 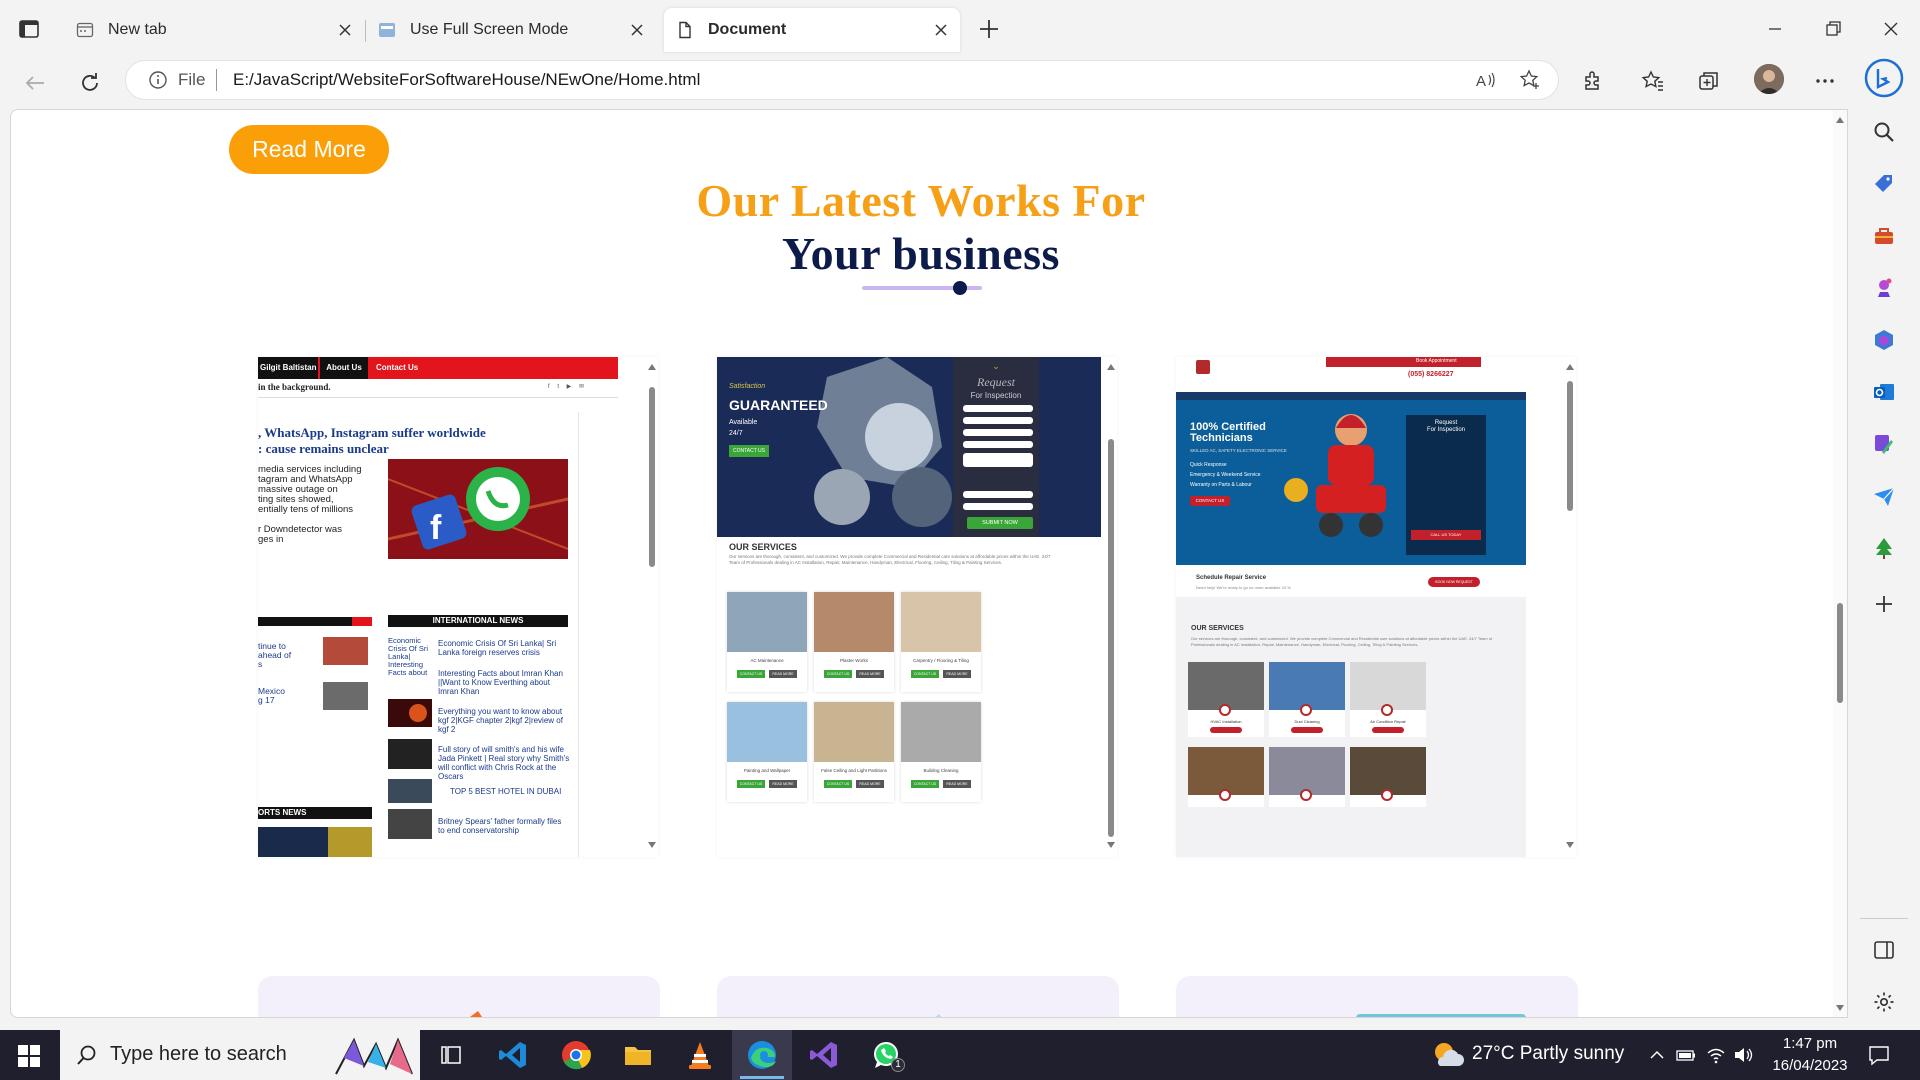 I want to click on shopping-tag-icon, so click(x=1884, y=184).